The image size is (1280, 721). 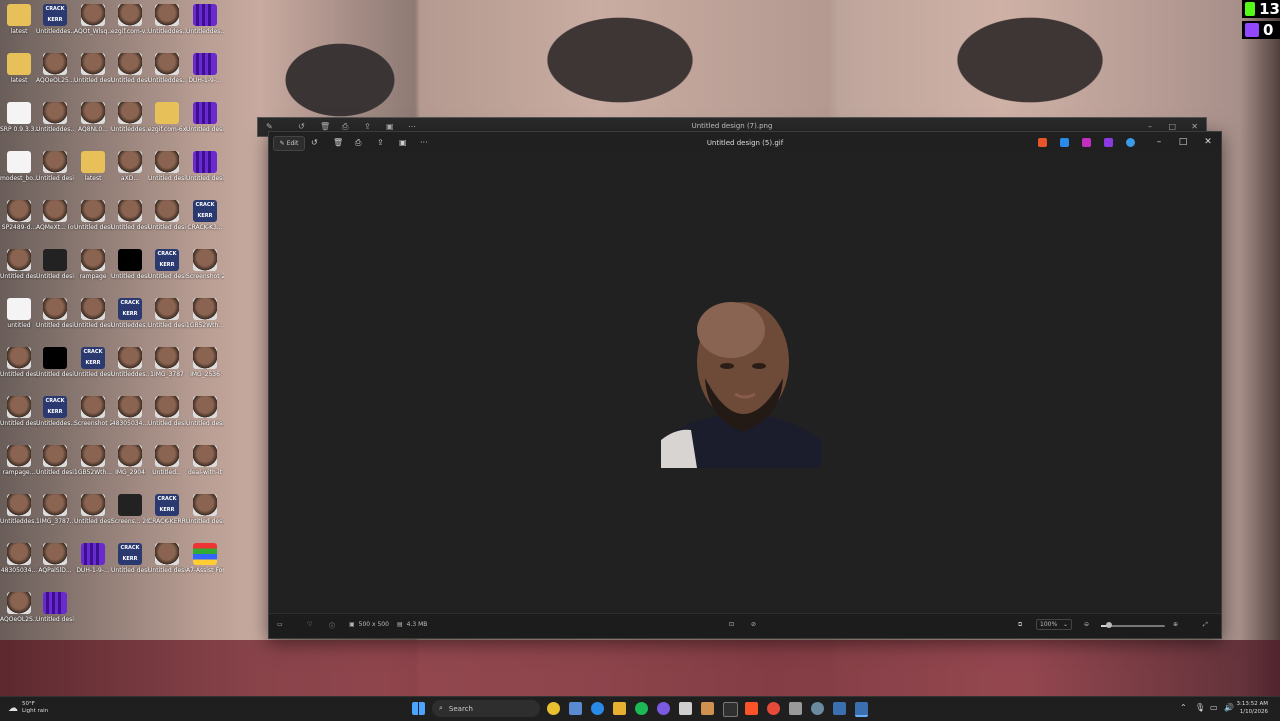 I want to click on edge-app-icon, so click(x=1064, y=142).